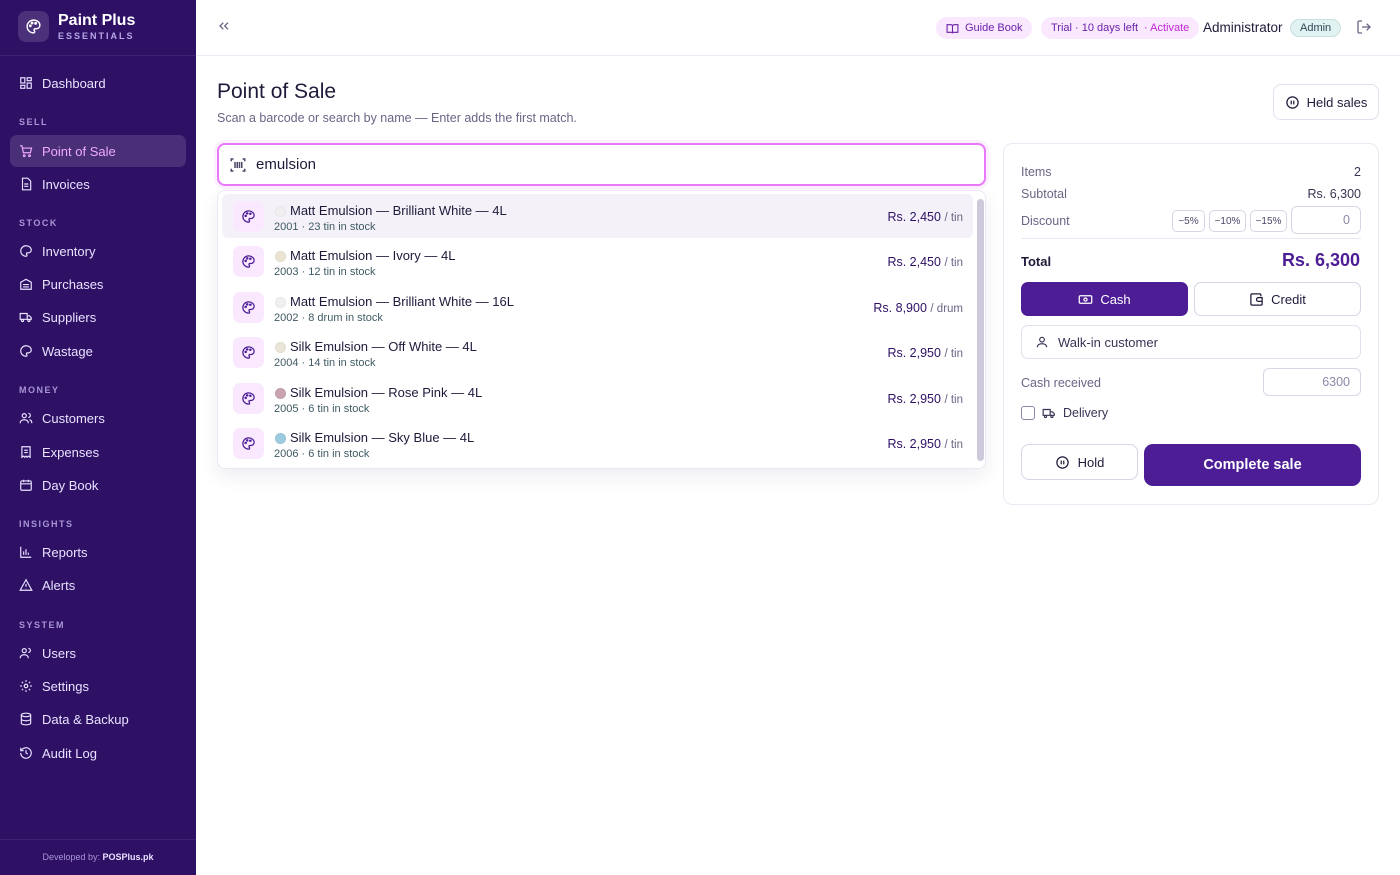 The image size is (1400, 875). What do you see at coordinates (98, 418) in the screenshot?
I see `sidebar-item-customers: Customers` at bounding box center [98, 418].